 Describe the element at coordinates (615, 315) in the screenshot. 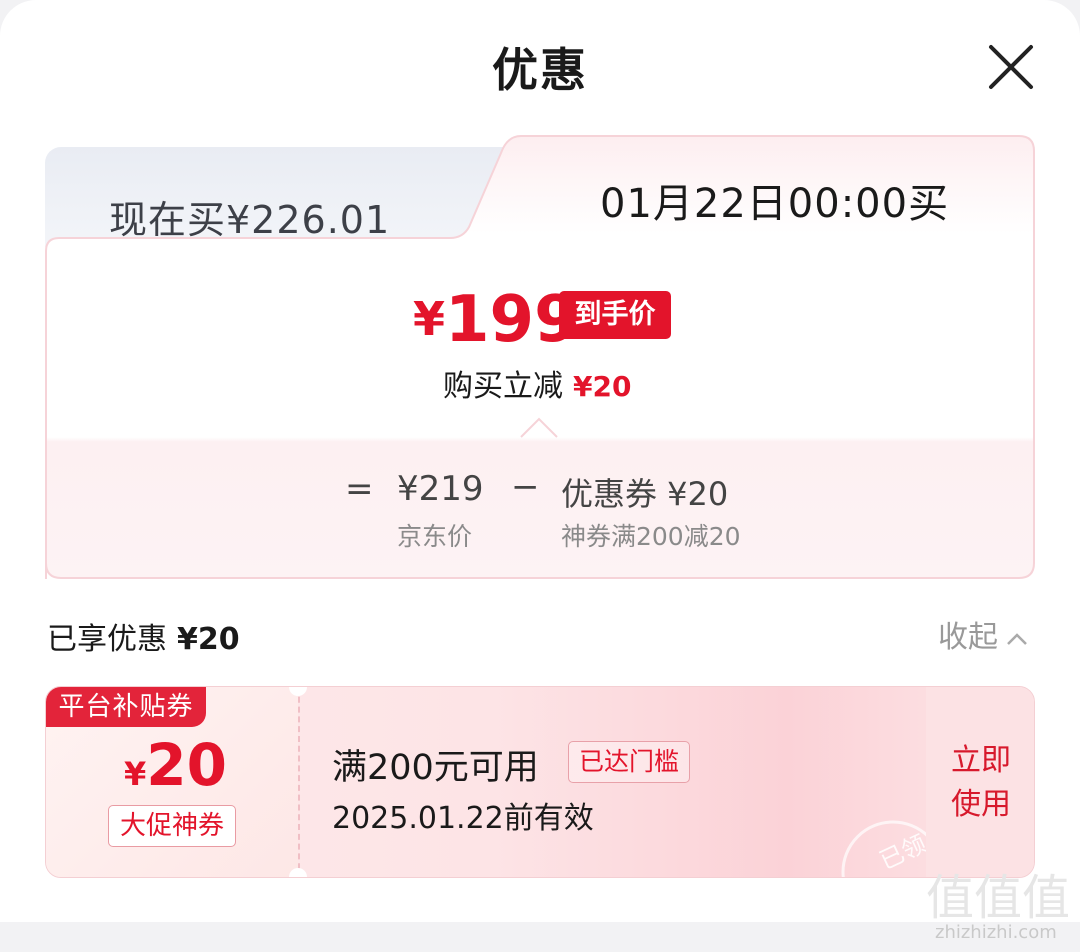

I see `final-price-badge: 到手价` at that location.